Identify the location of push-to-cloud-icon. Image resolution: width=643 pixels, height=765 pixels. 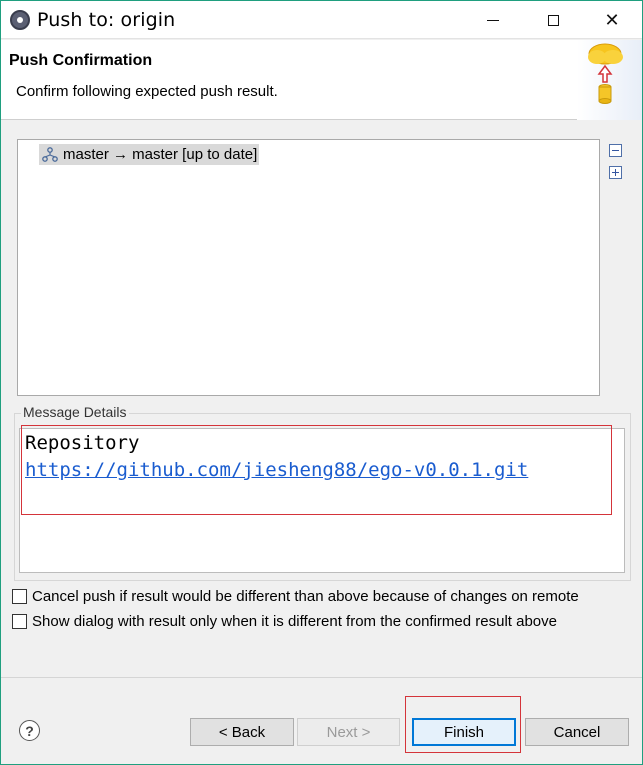
(609, 80).